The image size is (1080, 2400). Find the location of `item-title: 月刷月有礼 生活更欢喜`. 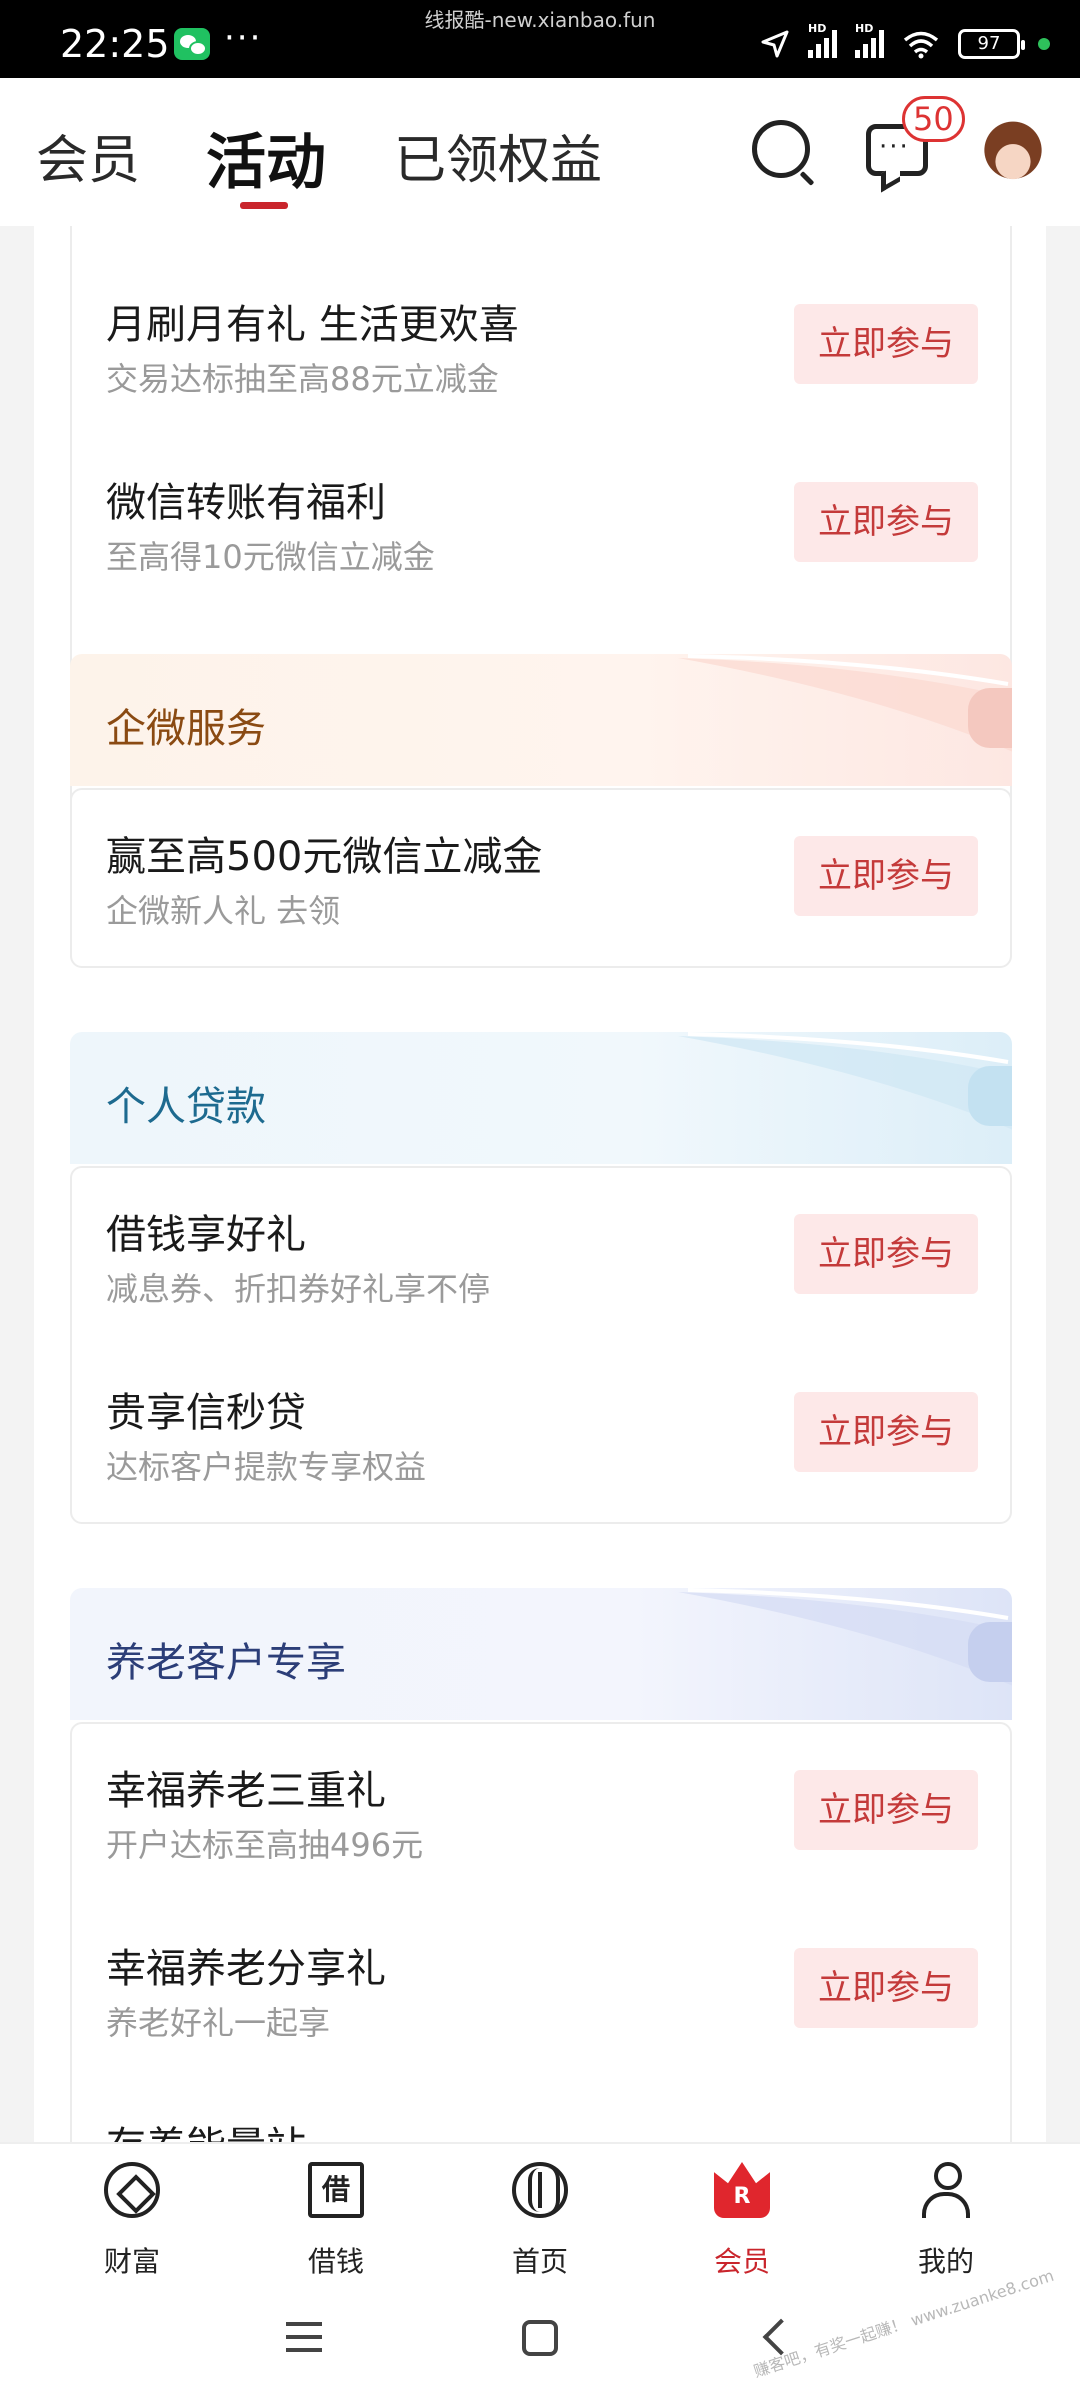

item-title: 月刷月有礼 生活更欢喜 is located at coordinates (312, 325).